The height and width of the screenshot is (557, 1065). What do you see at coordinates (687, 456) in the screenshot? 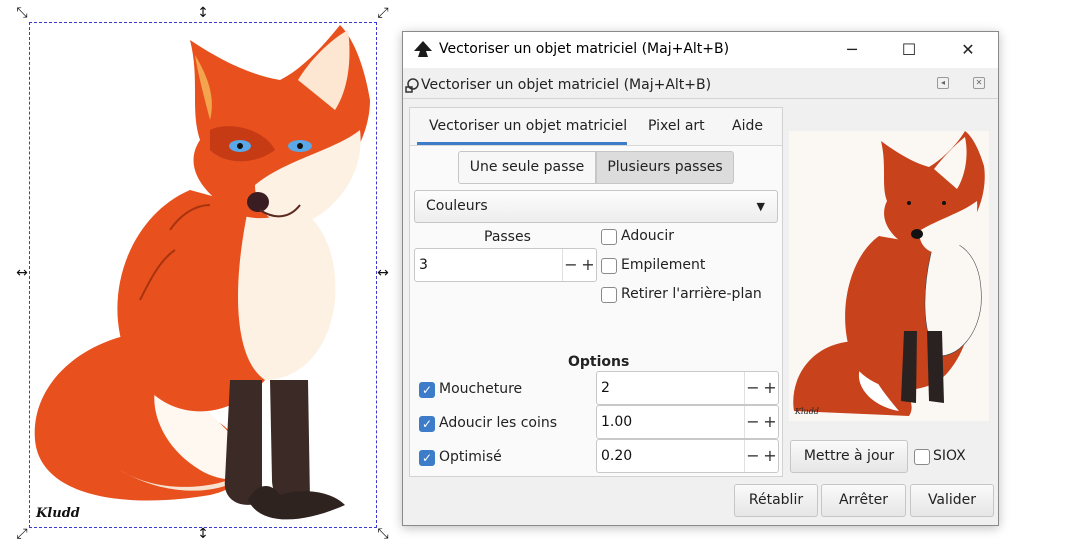
I see `optimize-spinbox: 0.20 − +` at bounding box center [687, 456].